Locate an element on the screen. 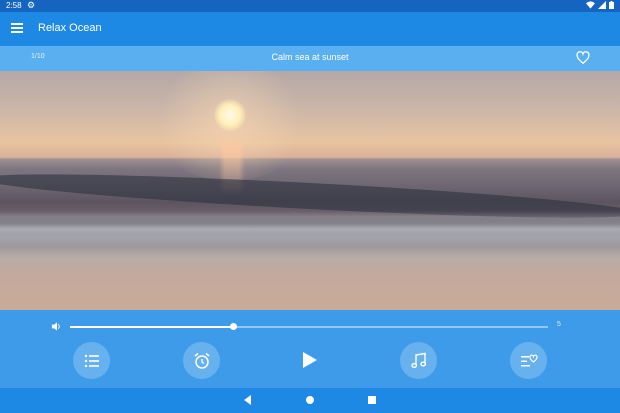  heart-list-icon is located at coordinates (529, 360).